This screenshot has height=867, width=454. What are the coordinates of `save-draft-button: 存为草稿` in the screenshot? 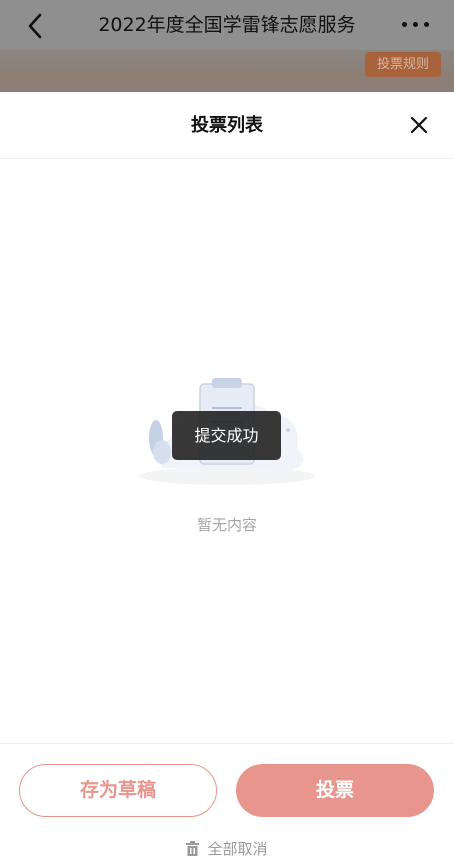 It's located at (118, 790).